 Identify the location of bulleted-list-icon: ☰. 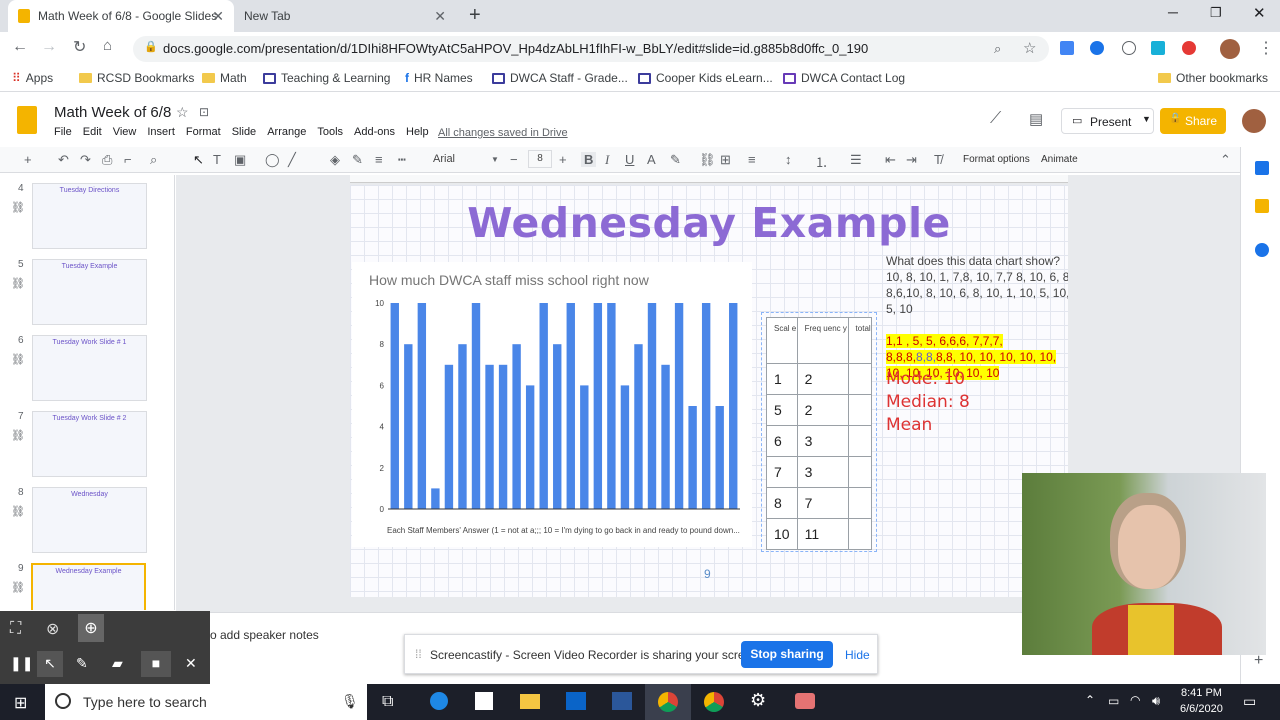
(856, 160).